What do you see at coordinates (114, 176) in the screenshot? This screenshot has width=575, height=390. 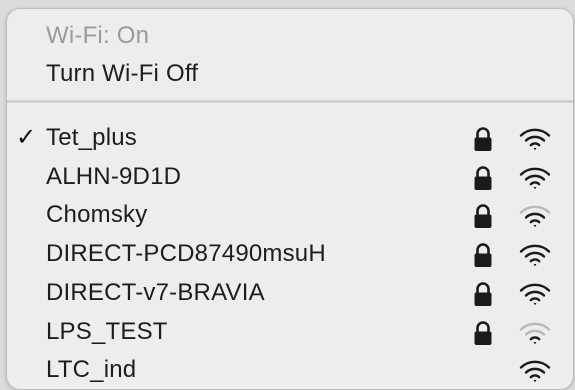 I see `network-name: ALHN-9D1D` at bounding box center [114, 176].